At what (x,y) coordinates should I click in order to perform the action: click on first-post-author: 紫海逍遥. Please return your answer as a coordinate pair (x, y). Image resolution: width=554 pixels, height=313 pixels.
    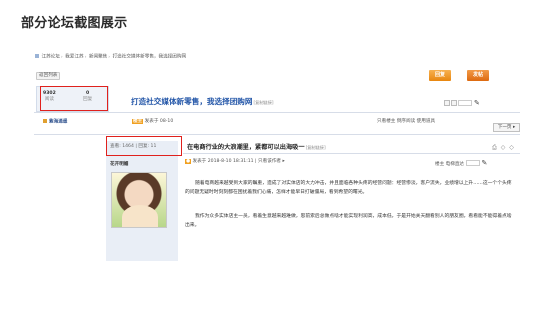
    Looking at the image, I should click on (55, 122).